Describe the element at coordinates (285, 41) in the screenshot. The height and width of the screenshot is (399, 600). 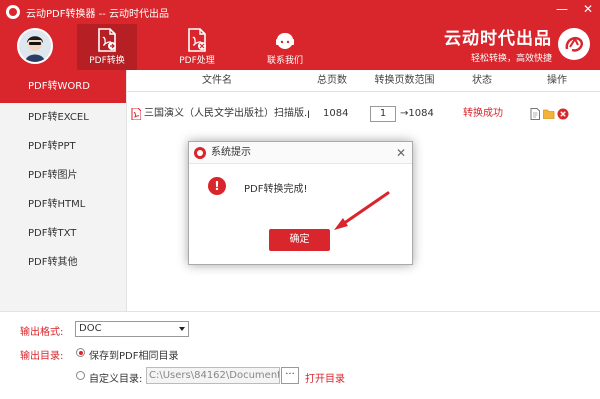
I see `contact-headset-icon` at that location.